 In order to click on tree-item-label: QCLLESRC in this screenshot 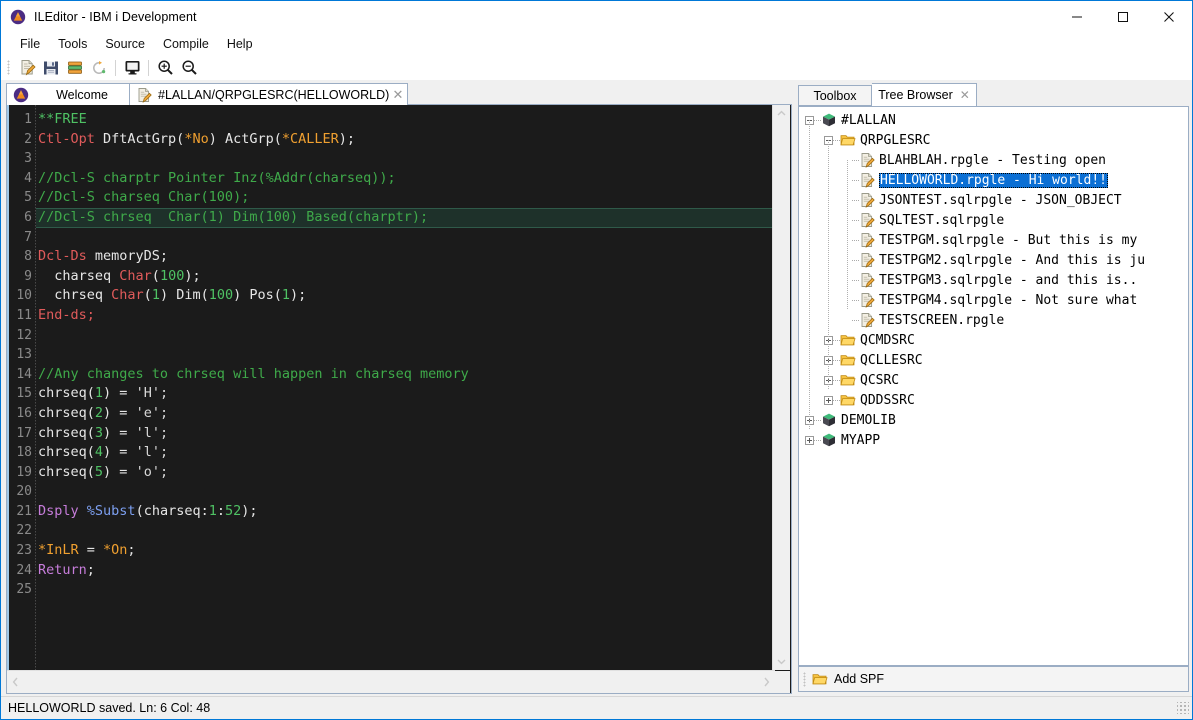, I will do `click(891, 360)`.